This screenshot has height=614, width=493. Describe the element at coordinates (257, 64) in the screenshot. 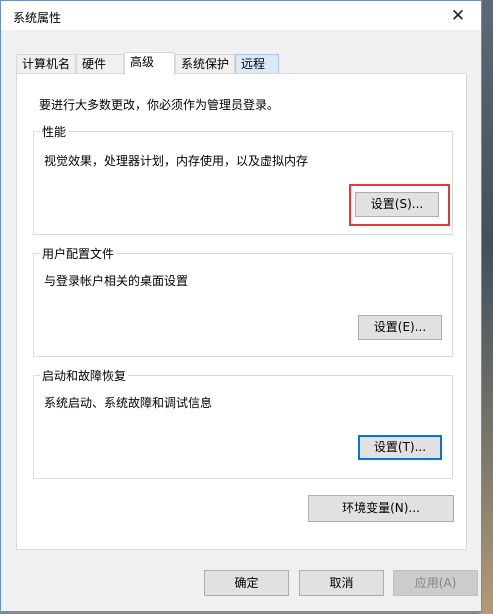

I see `tab-remote: 远程` at that location.